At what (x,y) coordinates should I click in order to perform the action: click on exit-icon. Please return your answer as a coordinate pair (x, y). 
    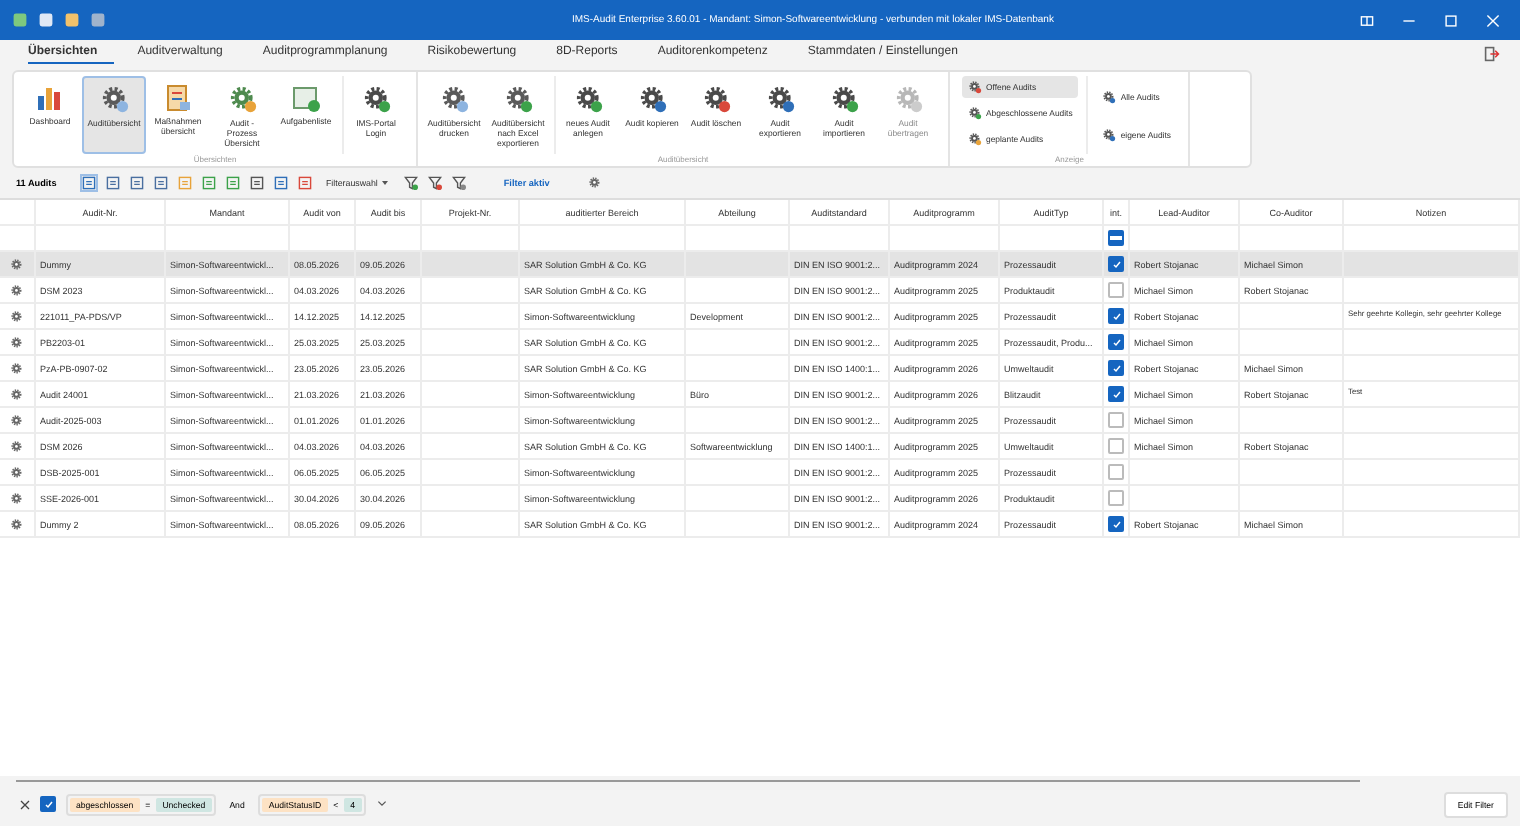
    Looking at the image, I should click on (1492, 53).